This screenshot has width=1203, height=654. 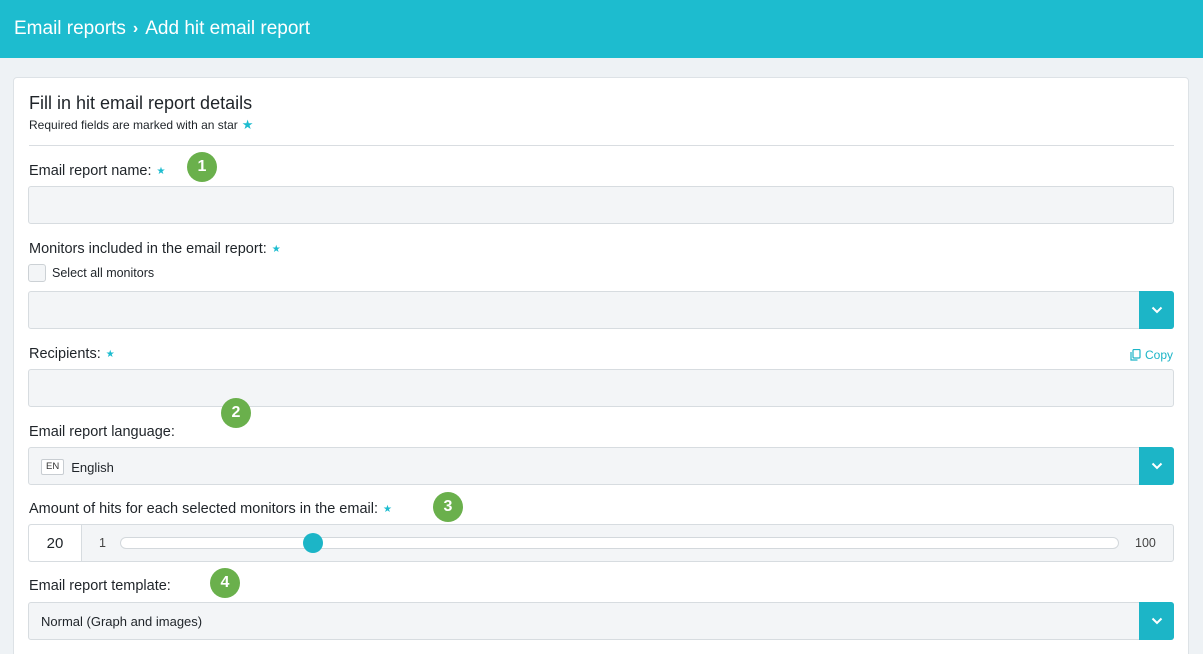 I want to click on hits-min-label: 1, so click(x=102, y=543).